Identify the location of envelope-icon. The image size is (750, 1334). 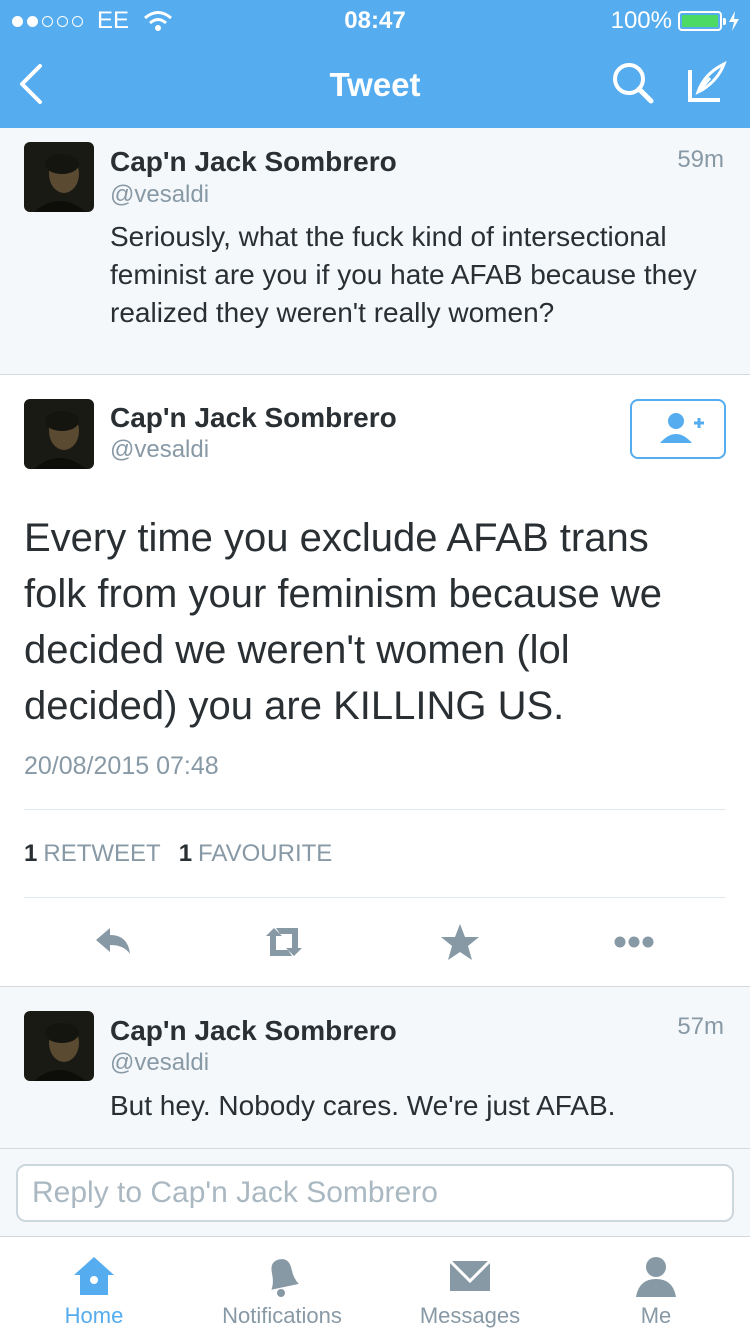
(470, 1275).